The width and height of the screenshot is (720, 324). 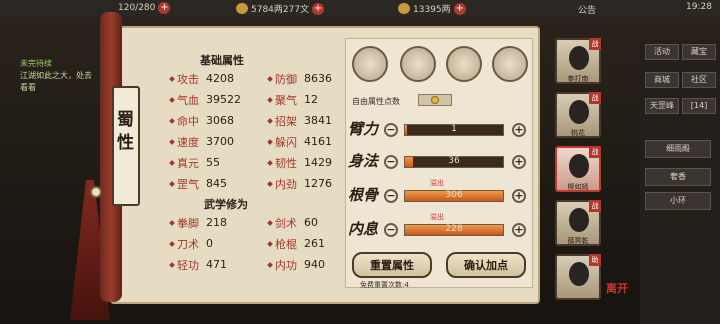 I want to click on yinyang-tab-icon, so click(x=464, y=64).